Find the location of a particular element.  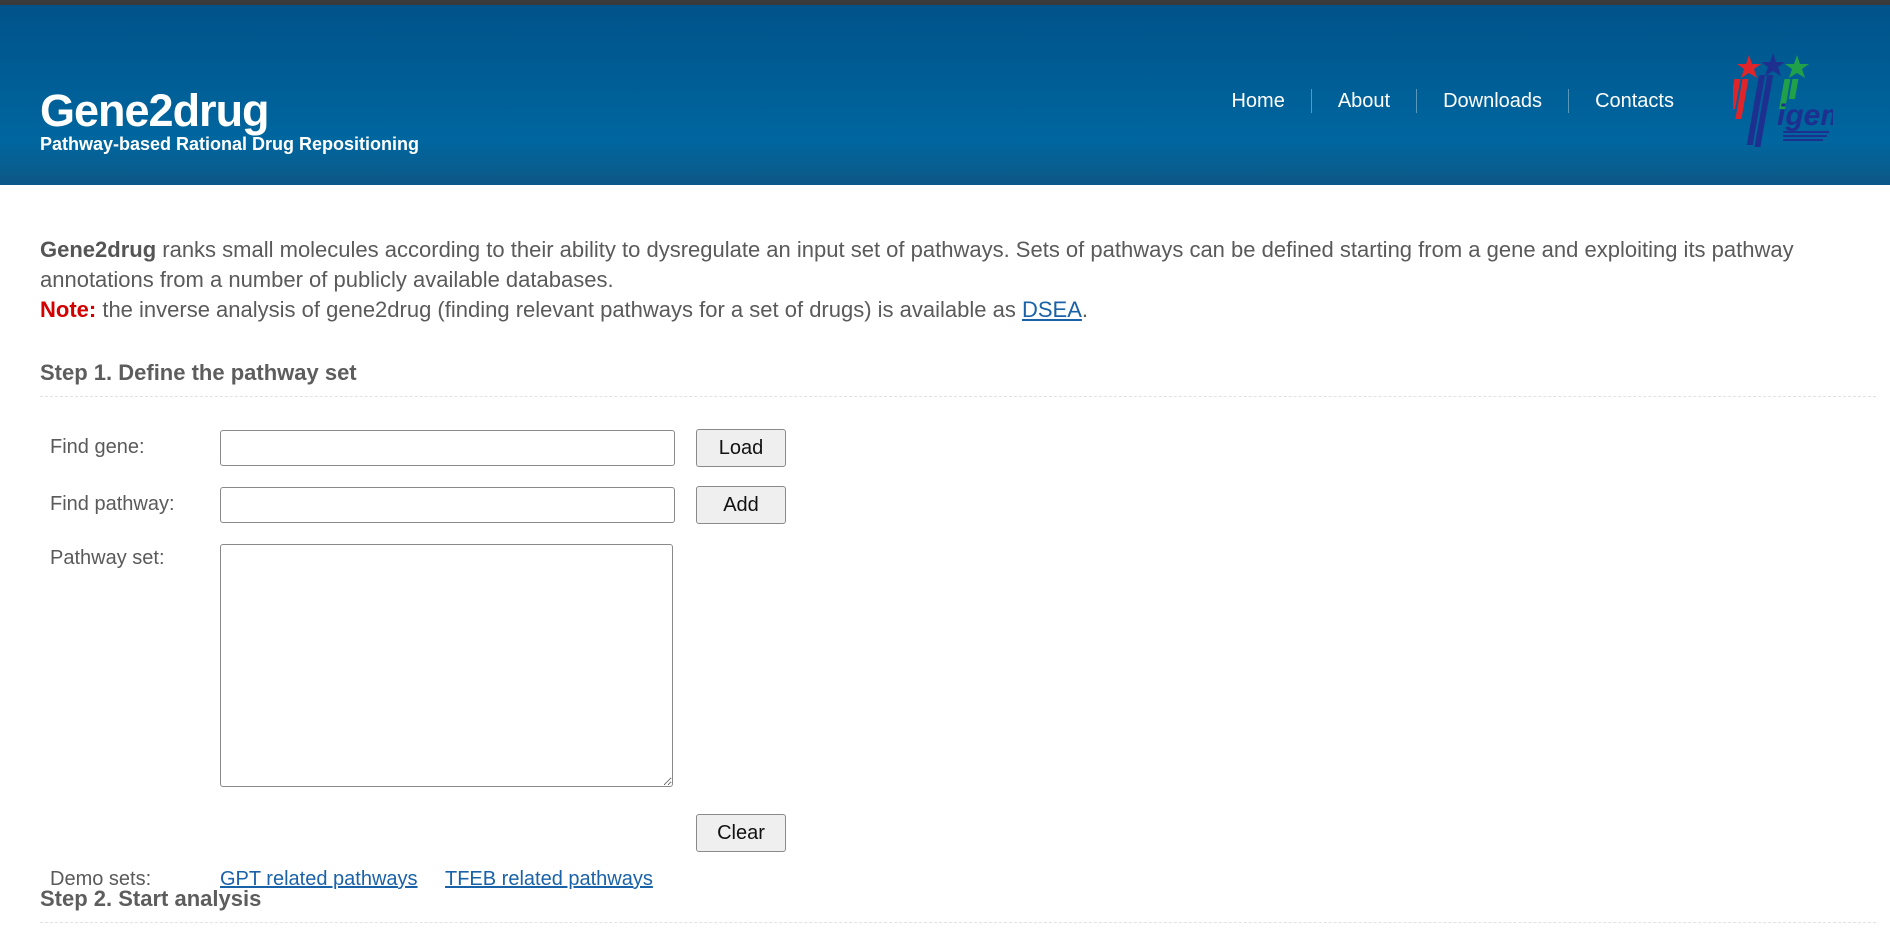

tigem-logo-icon: igem is located at coordinates (1783, 103).